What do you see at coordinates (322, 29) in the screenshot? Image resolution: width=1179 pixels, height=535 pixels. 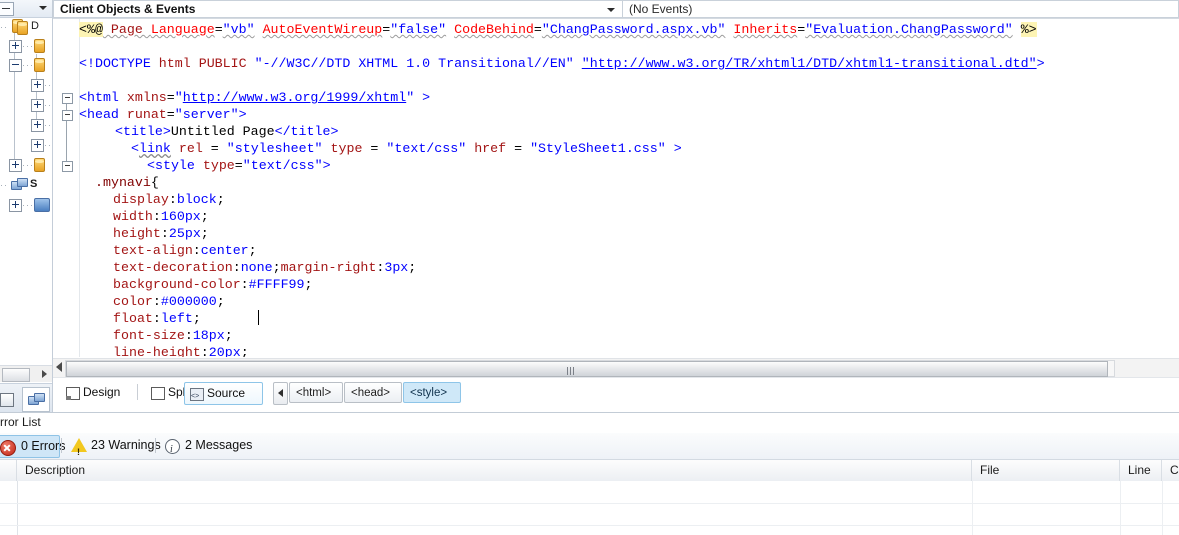 I see `code-token: AutoEventWireup` at bounding box center [322, 29].